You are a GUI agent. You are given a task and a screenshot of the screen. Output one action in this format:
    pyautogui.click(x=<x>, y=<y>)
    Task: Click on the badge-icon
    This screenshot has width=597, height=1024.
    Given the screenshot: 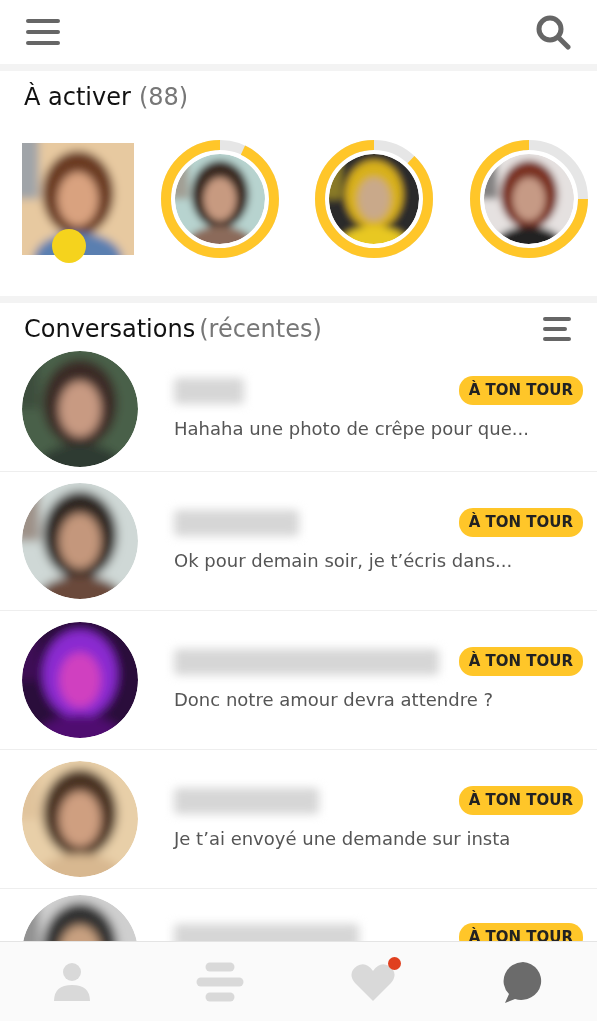 What is the action you would take?
    pyautogui.click(x=69, y=246)
    